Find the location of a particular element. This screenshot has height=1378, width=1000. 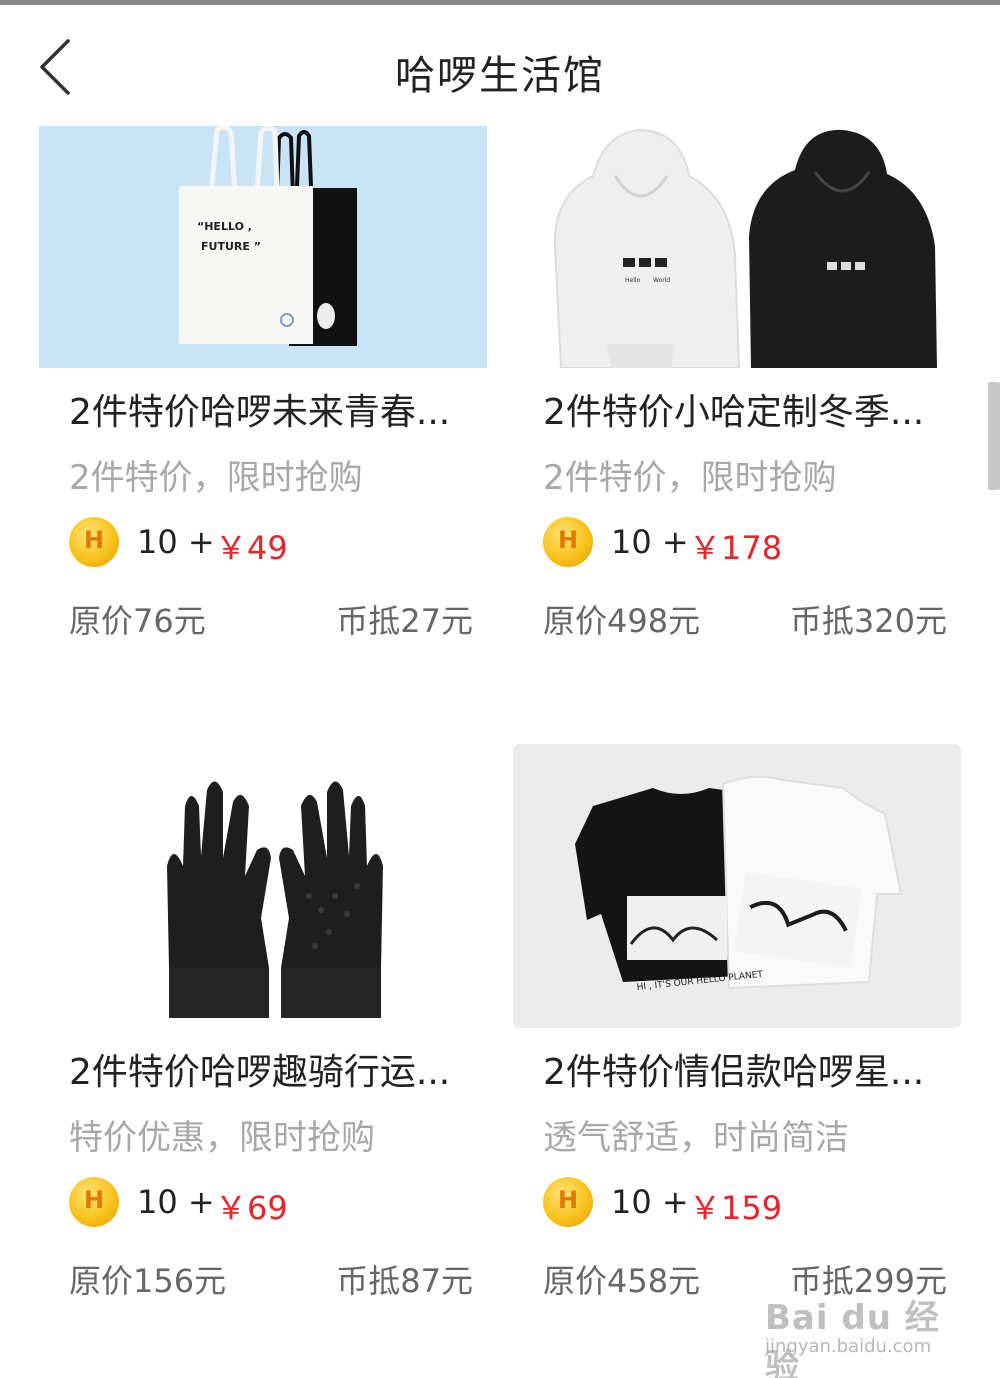

original-price: 原价76元 is located at coordinates (137, 621).